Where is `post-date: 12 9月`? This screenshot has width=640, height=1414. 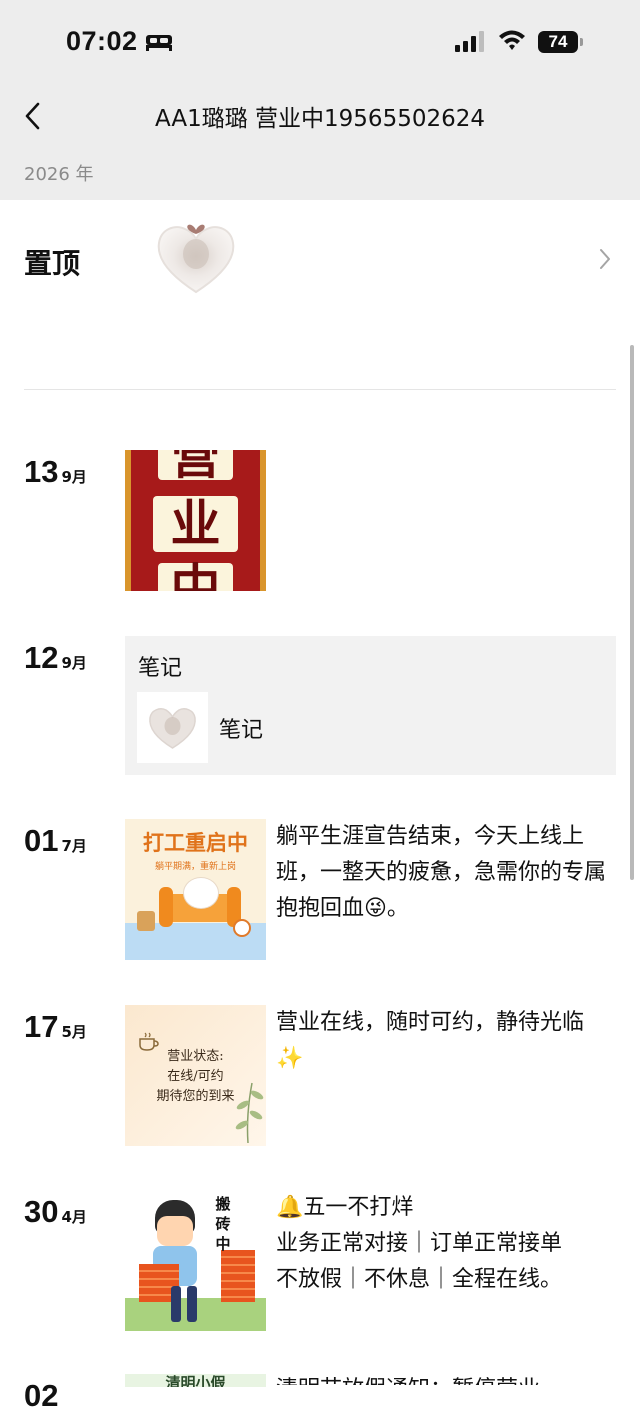 post-date: 12 9月 is located at coordinates (55, 658).